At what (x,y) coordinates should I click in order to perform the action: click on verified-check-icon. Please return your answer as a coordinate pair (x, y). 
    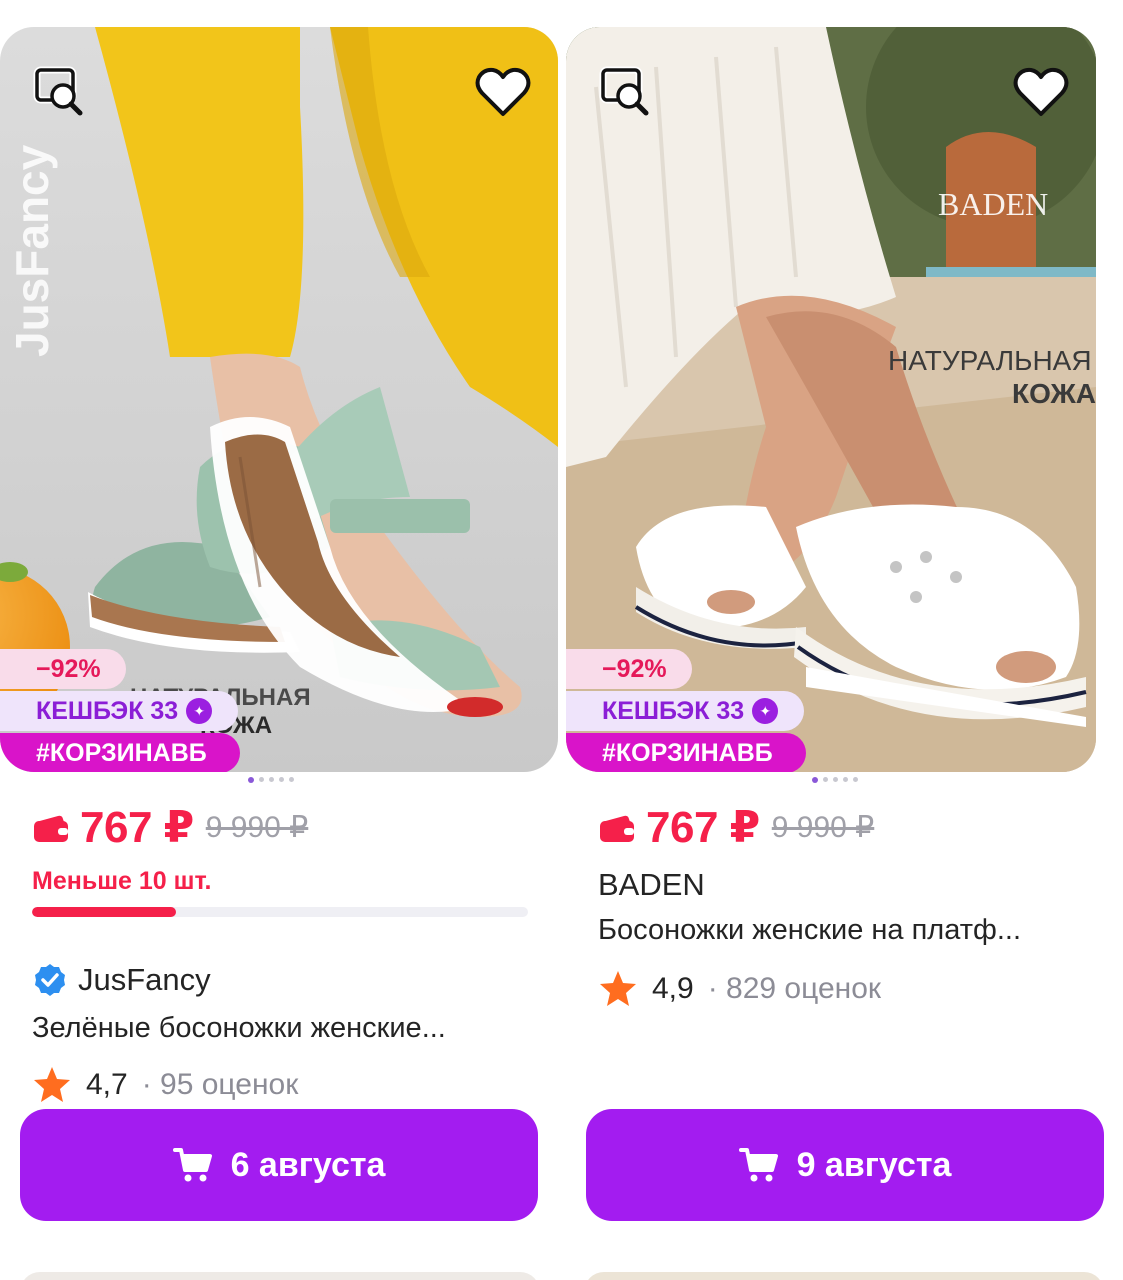
    Looking at the image, I should click on (50, 980).